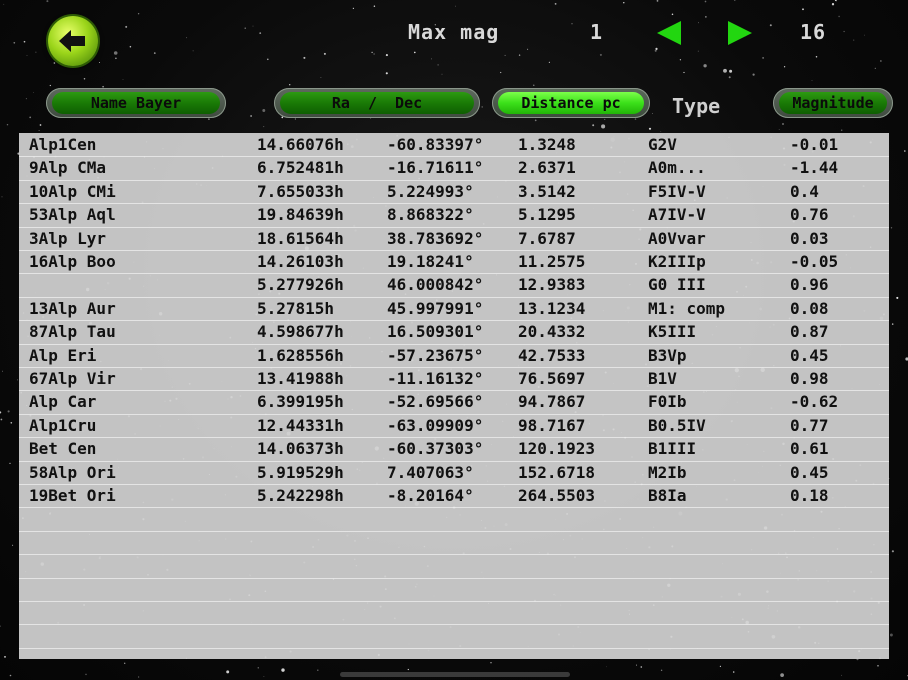  I want to click on sort-distance-button: Distance pc, so click(571, 103).